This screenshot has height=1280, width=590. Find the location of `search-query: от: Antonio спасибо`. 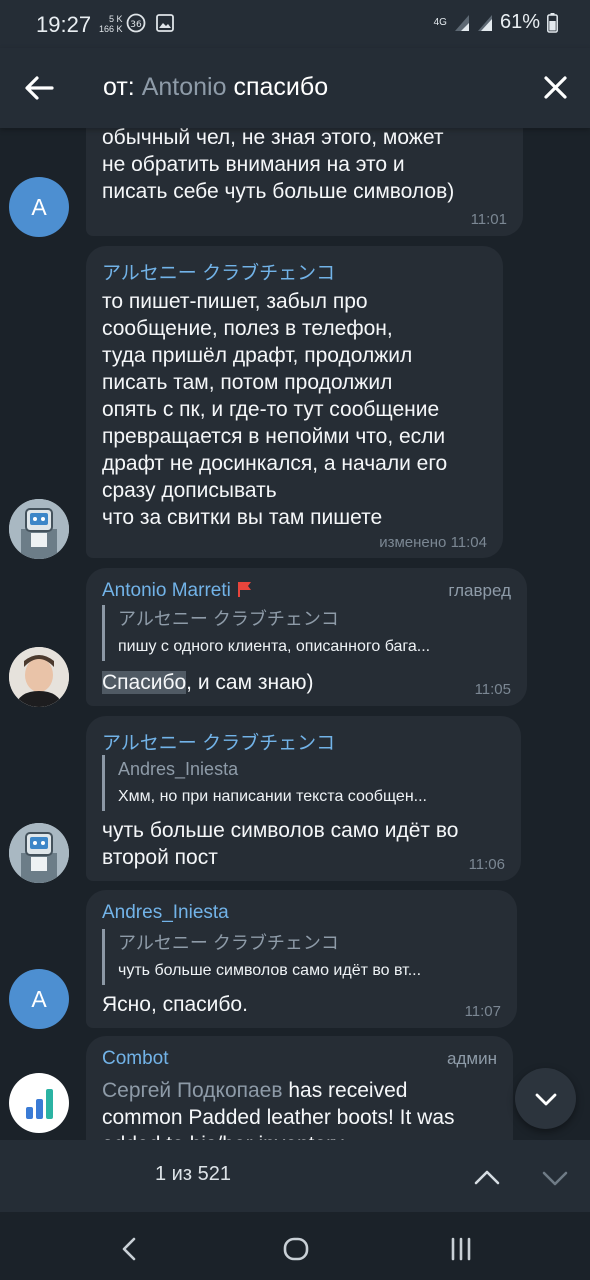

search-query: от: Antonio спасибо is located at coordinates (215, 87).